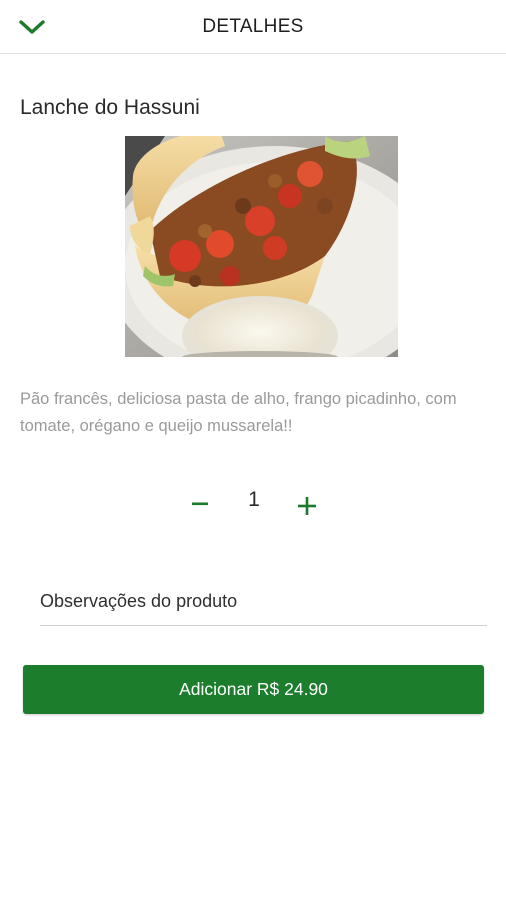  I want to click on decrease-quantity-button, so click(200, 504).